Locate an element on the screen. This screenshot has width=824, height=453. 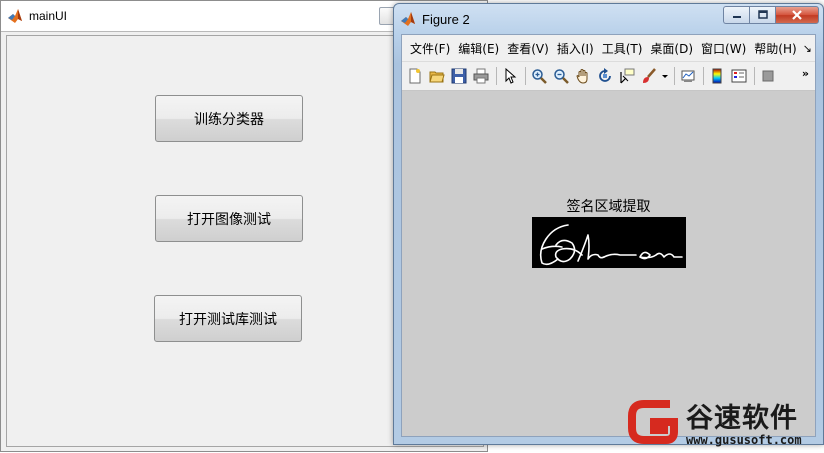
close-icon is located at coordinates (797, 15).